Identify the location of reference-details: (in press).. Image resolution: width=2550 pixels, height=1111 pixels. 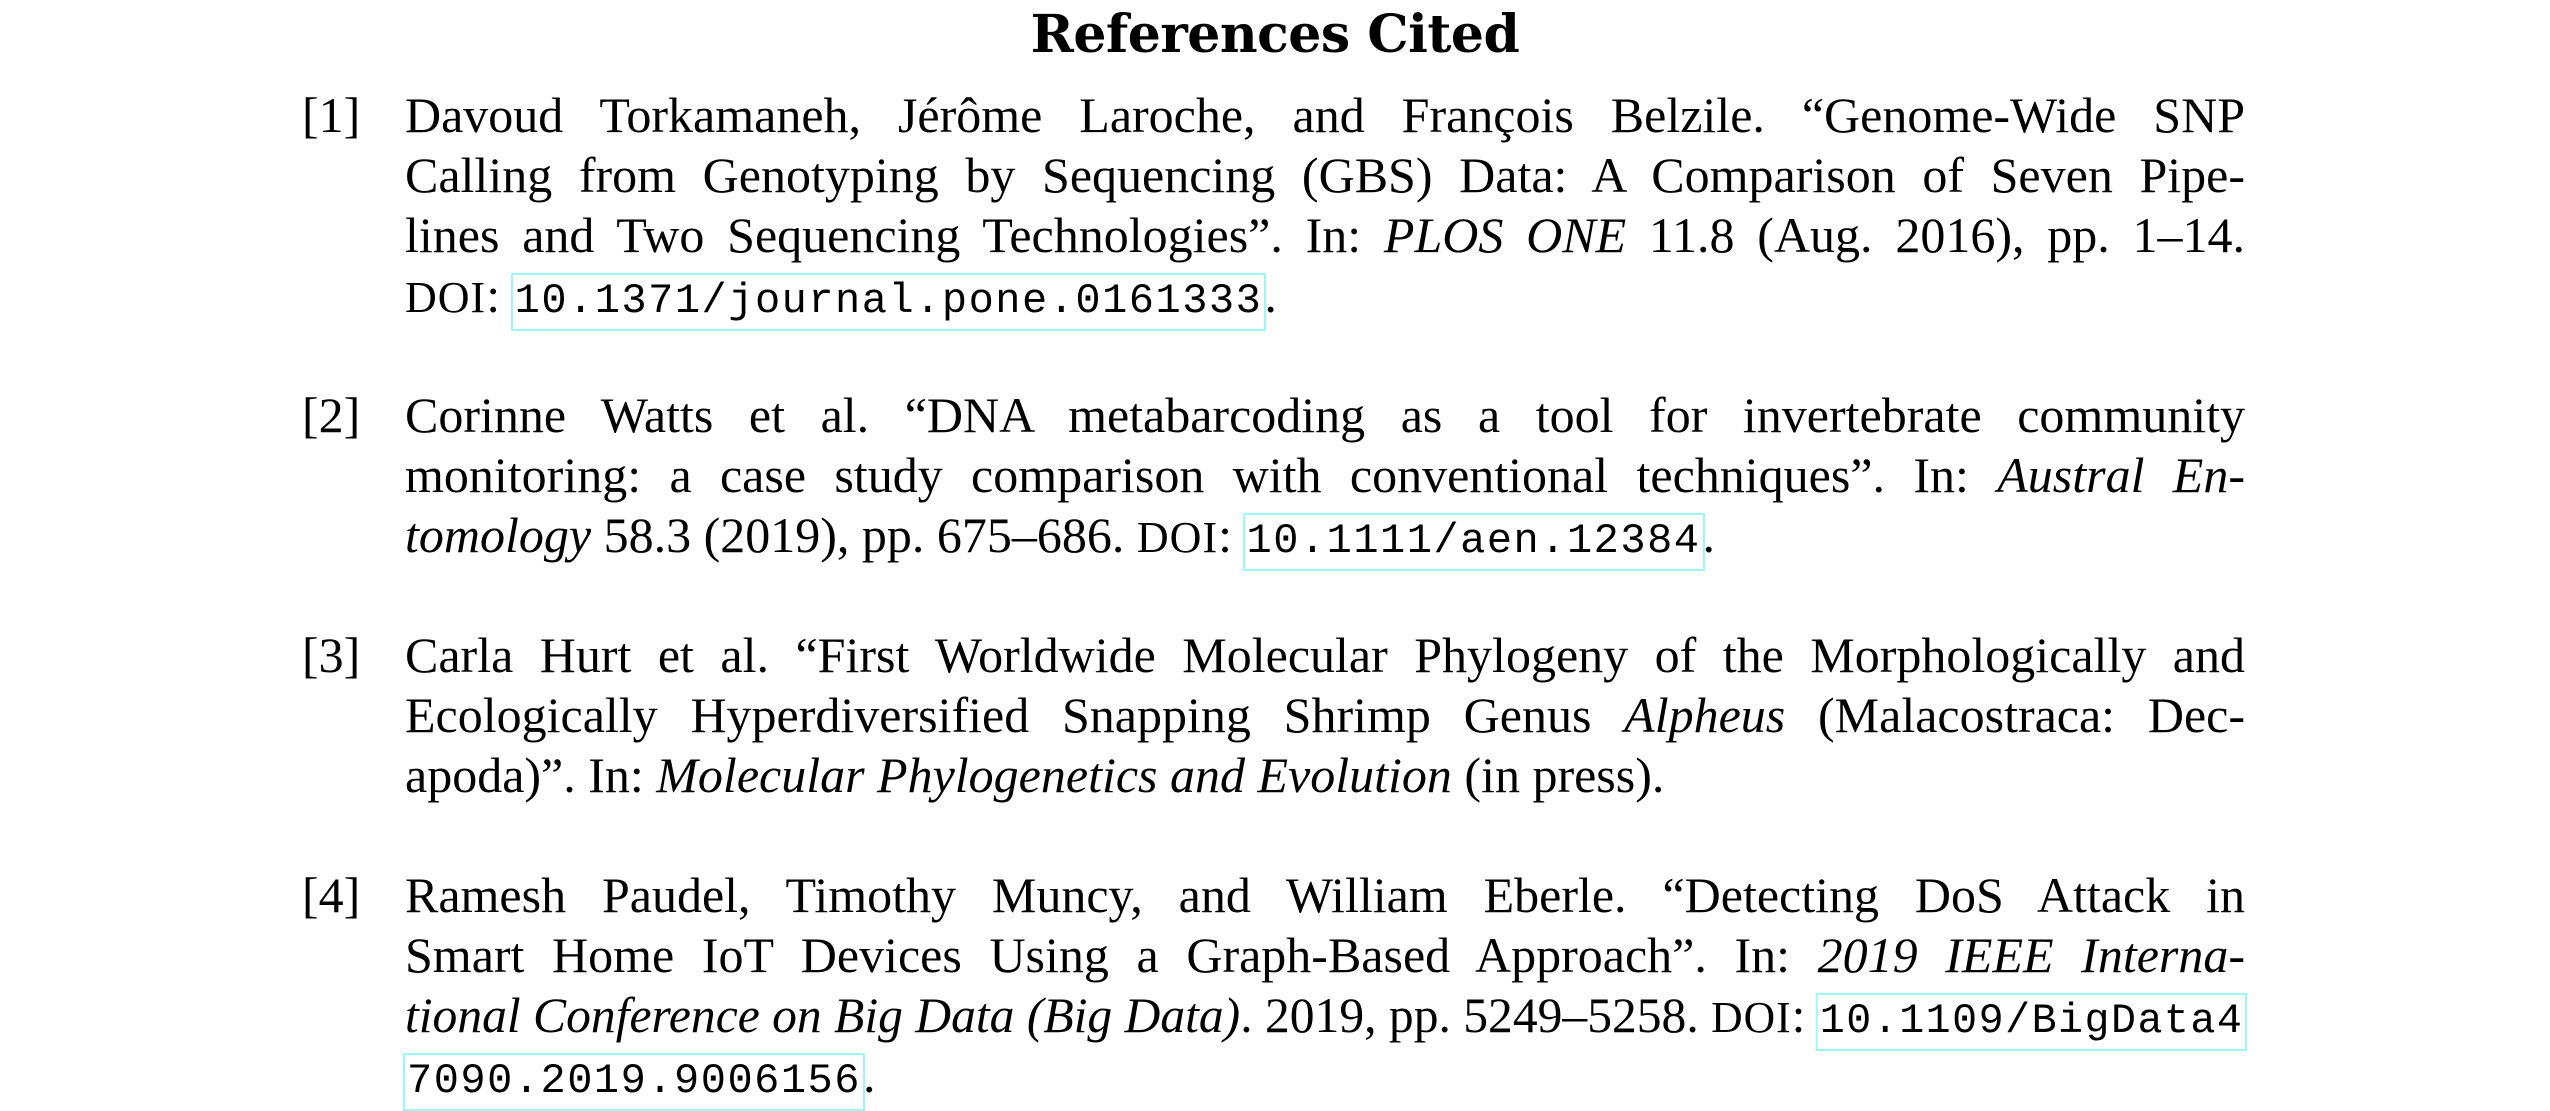
(1558, 775).